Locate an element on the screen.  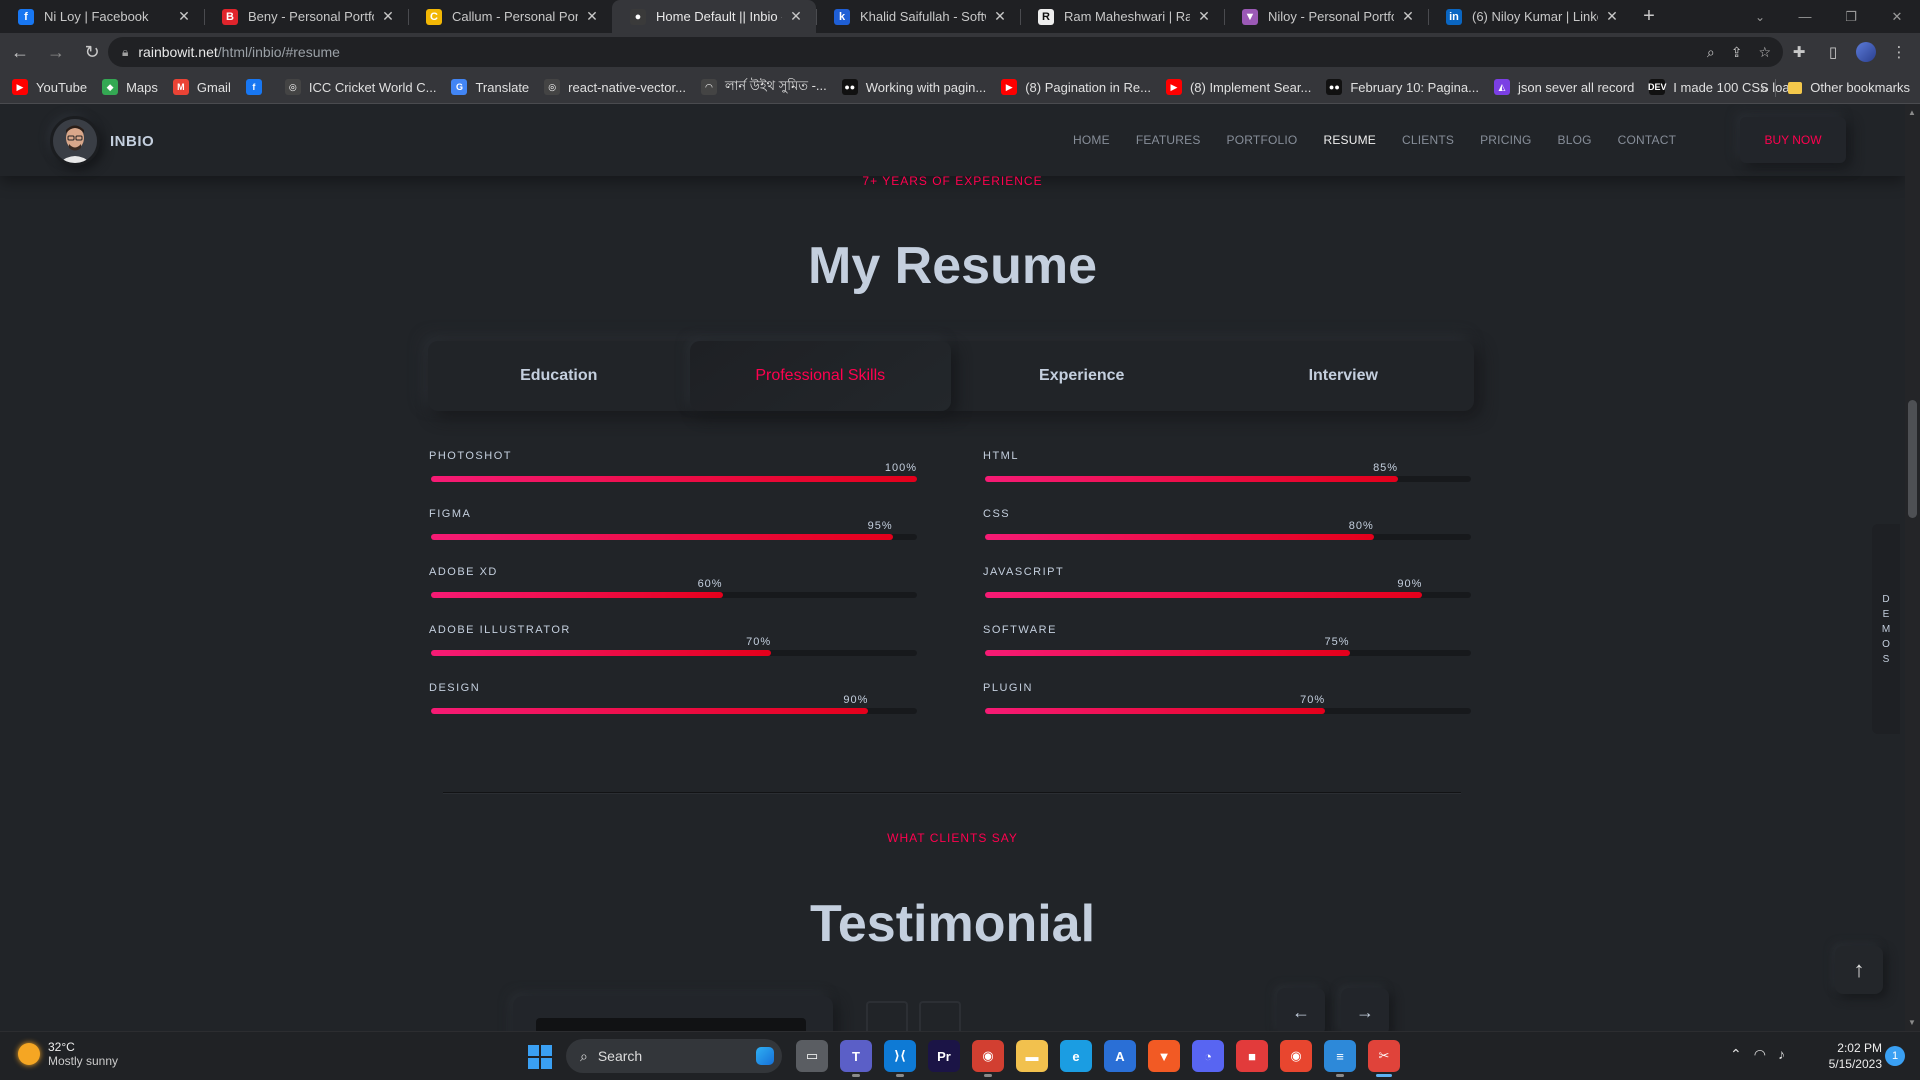
browser-tab: in (6) Niloy Kumar | LinkedIn ✕ is located at coordinates (1530, 16).